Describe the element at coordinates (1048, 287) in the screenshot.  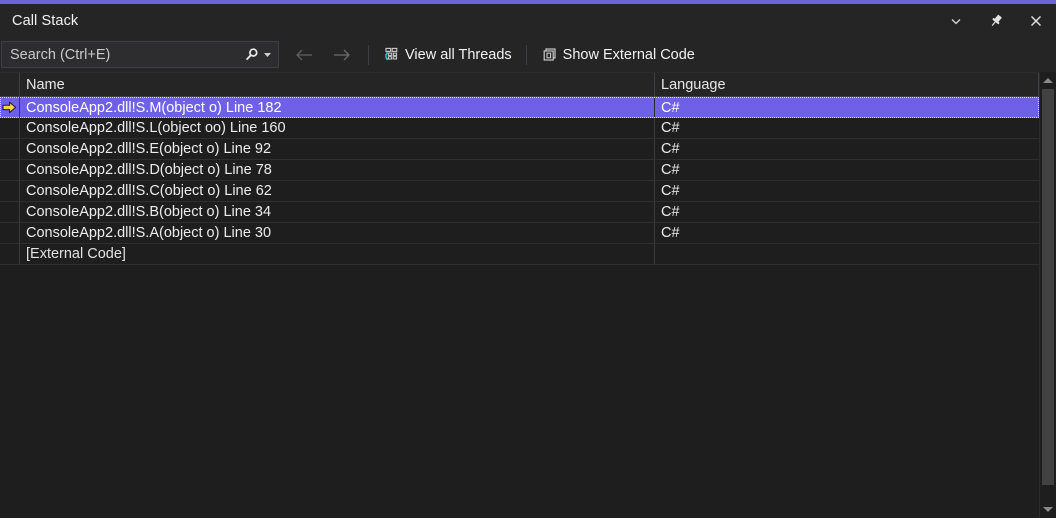
I see `scrollbar-thumb` at that location.